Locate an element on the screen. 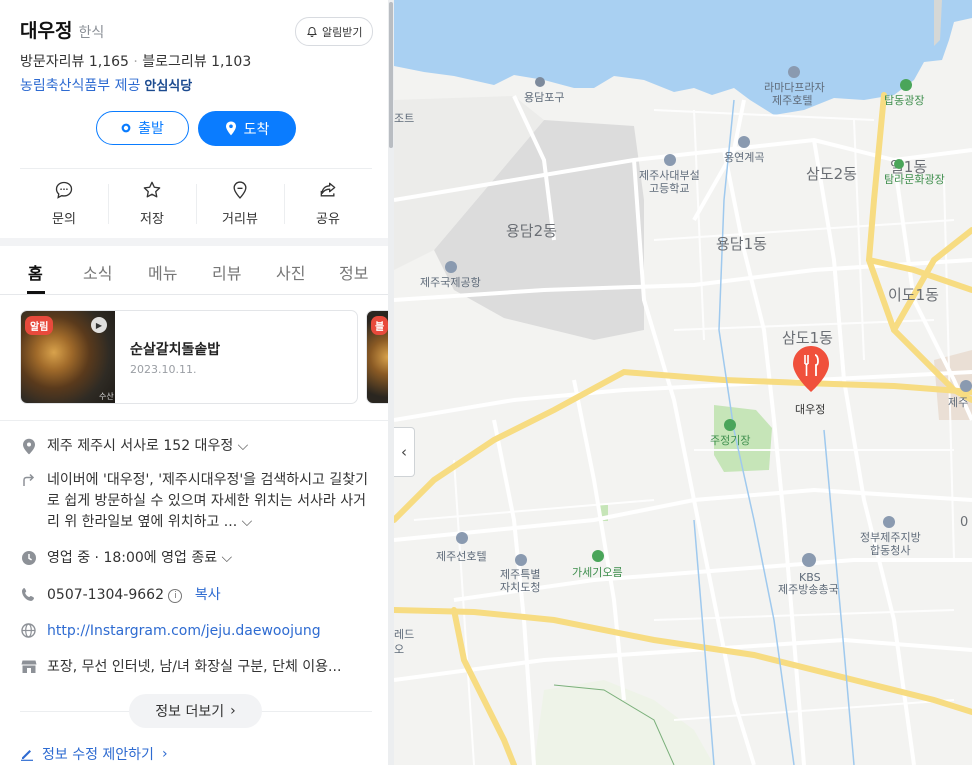 The image size is (972, 765). news-date: 2023.10.11. is located at coordinates (163, 369).